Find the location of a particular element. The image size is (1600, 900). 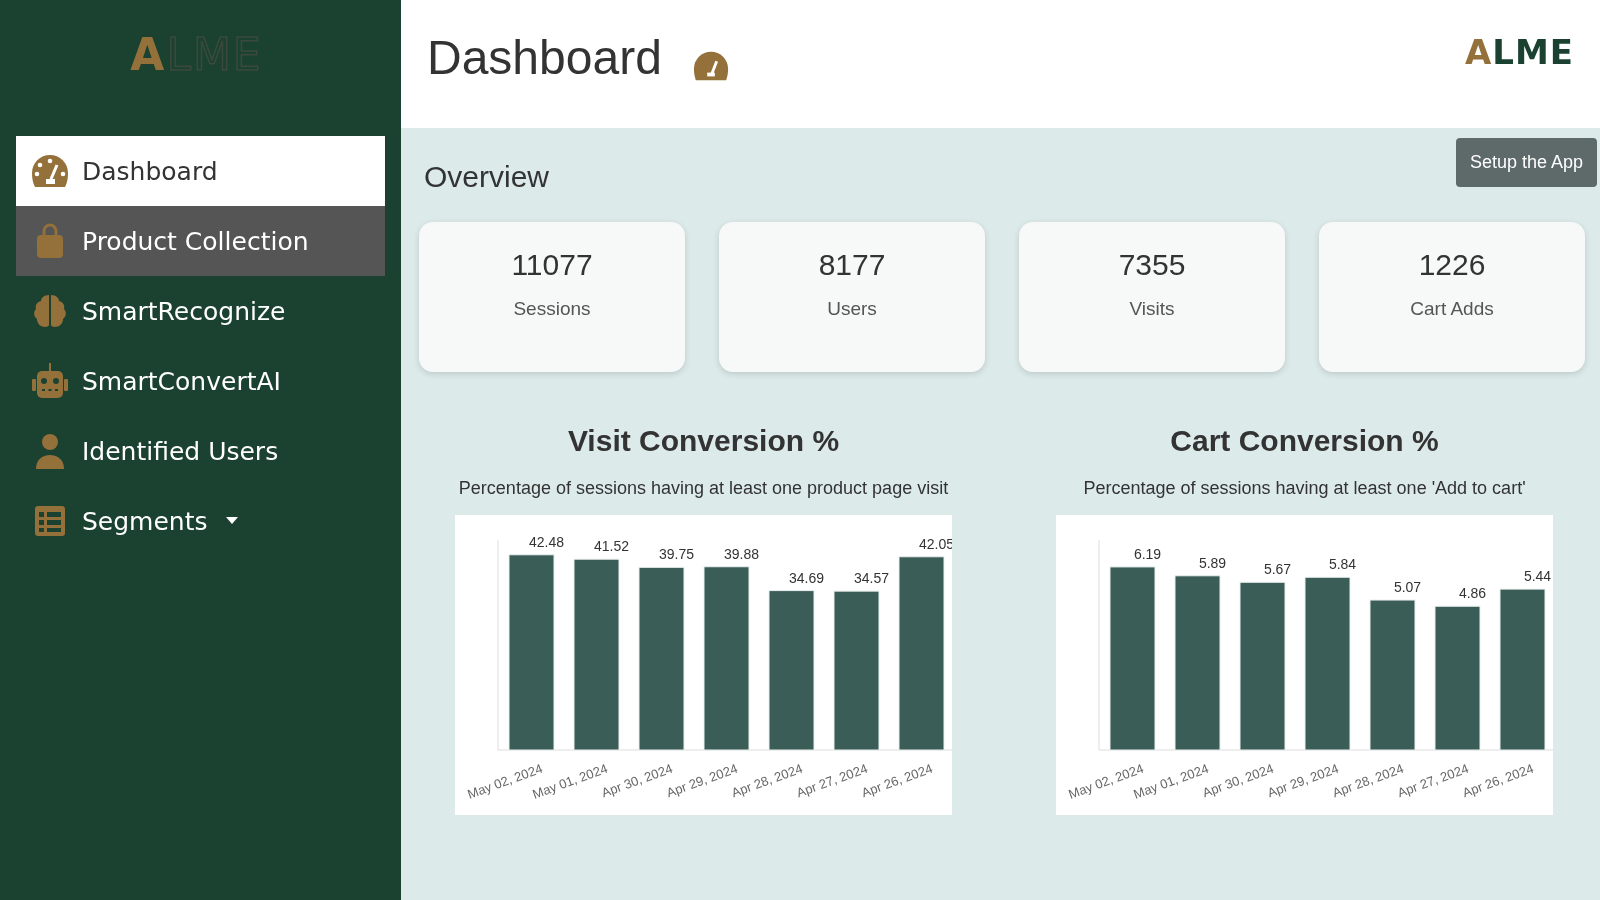

value-label: 39.88 is located at coordinates (741, 553).